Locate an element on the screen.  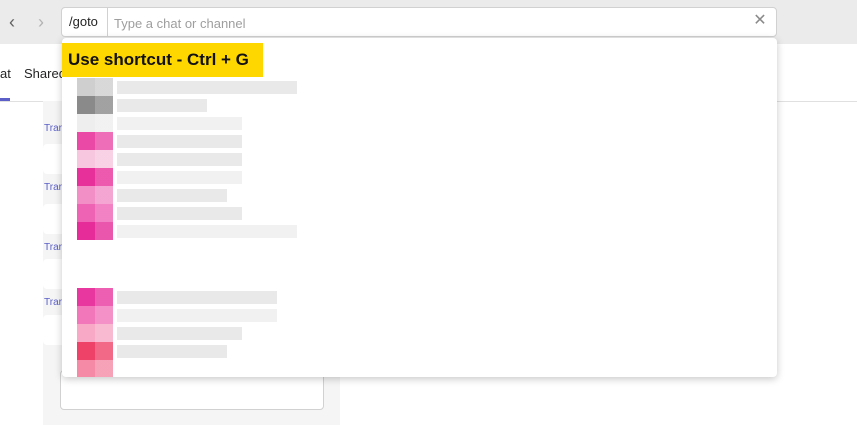
shortcut-hint: Use shortcut - Ctrl + G is located at coordinates (162, 60).